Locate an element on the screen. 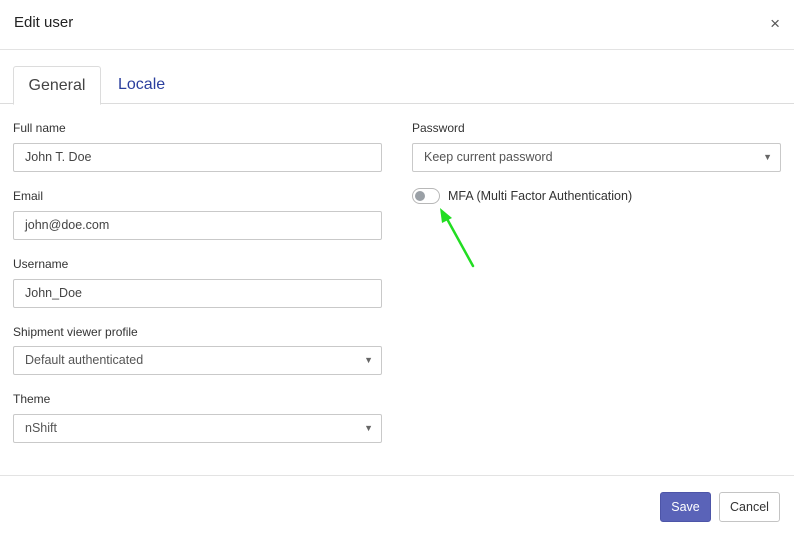 The height and width of the screenshot is (535, 794). theme-value: nShift is located at coordinates (41, 428).